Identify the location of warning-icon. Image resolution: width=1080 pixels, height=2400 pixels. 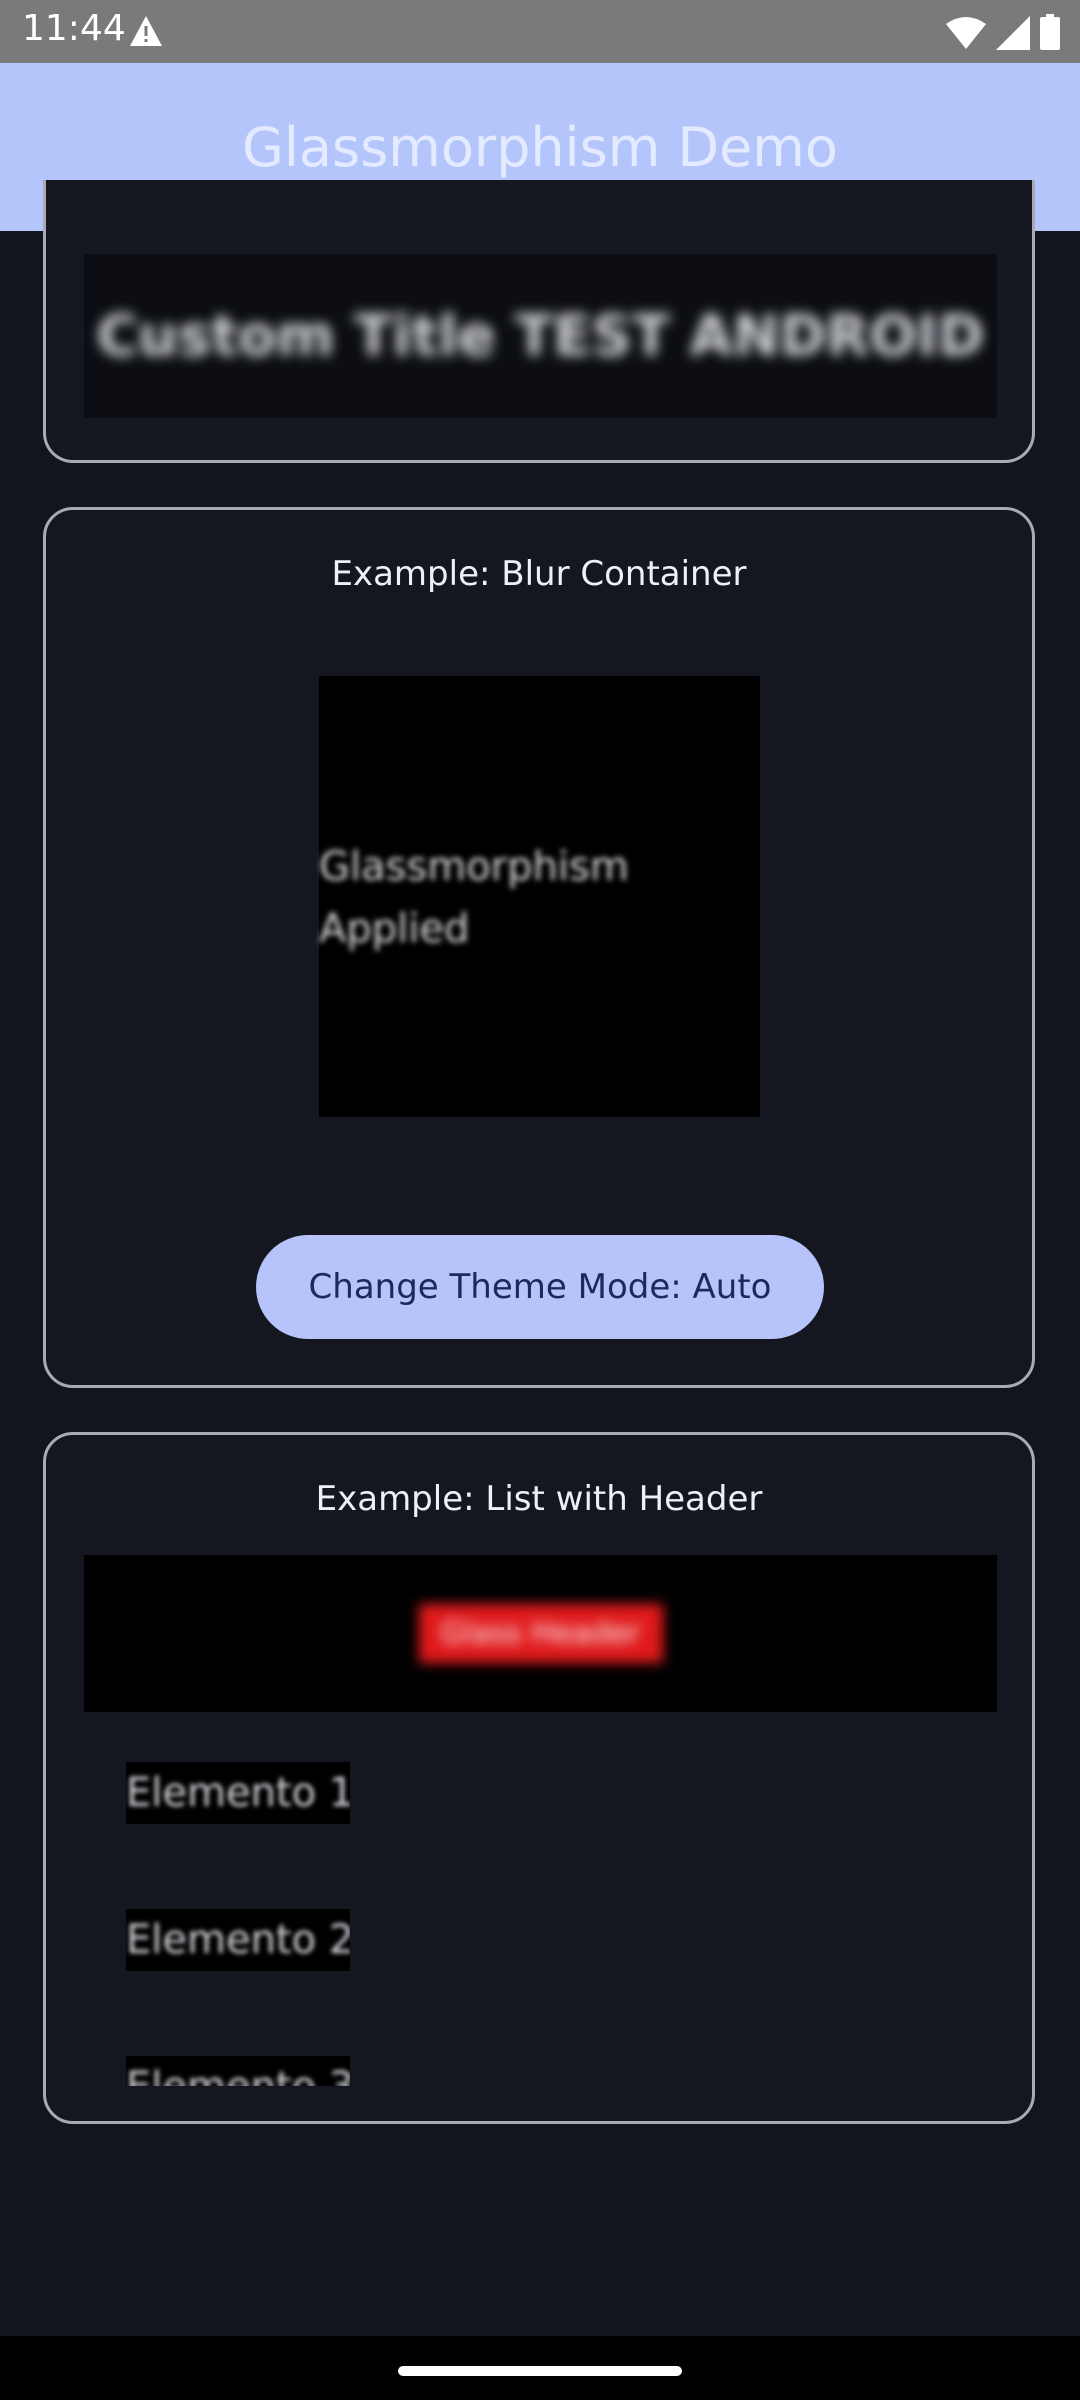
(146, 31).